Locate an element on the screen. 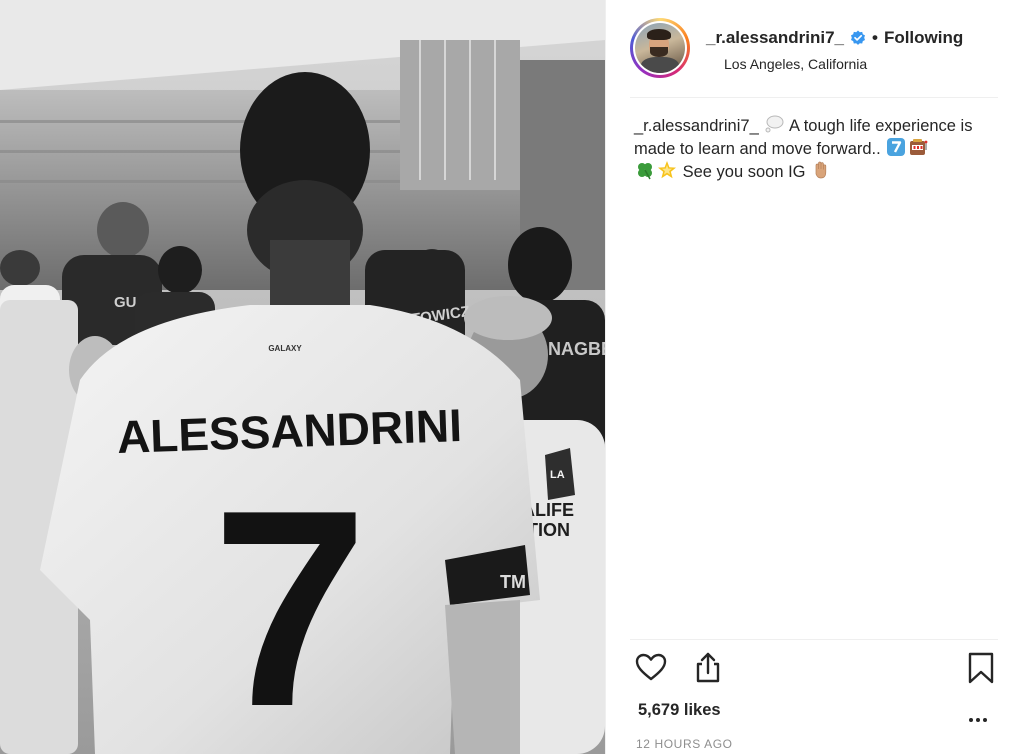  avatar-border is located at coordinates (660, 48).